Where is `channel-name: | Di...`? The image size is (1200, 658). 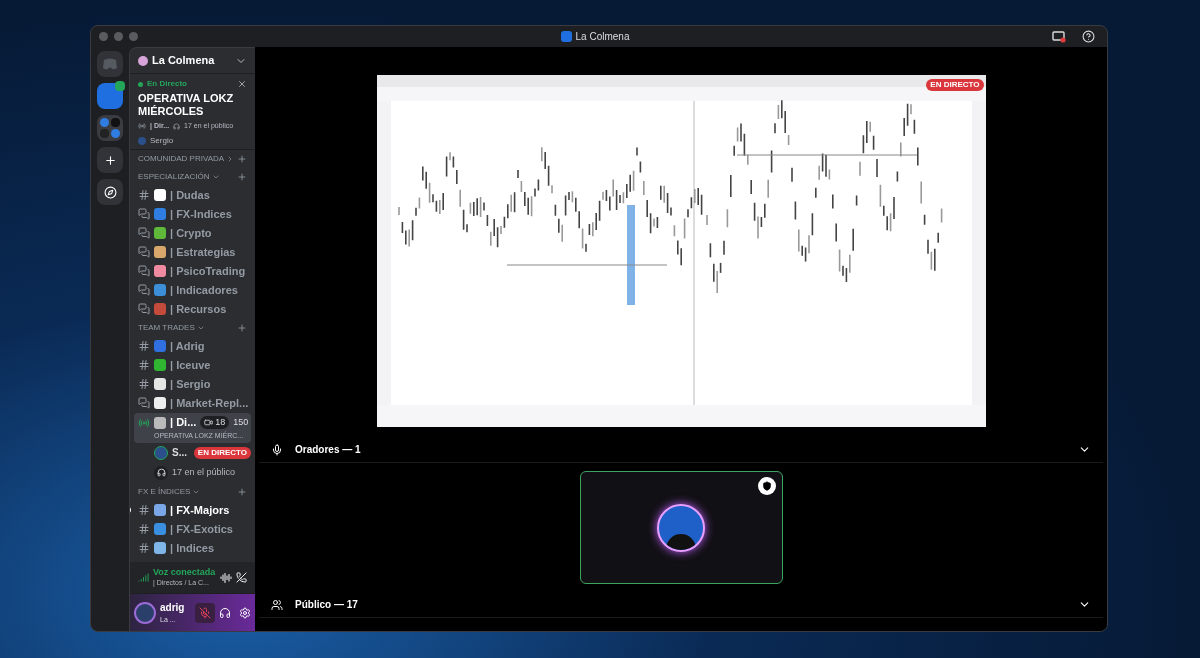 channel-name: | Di... is located at coordinates (183, 423).